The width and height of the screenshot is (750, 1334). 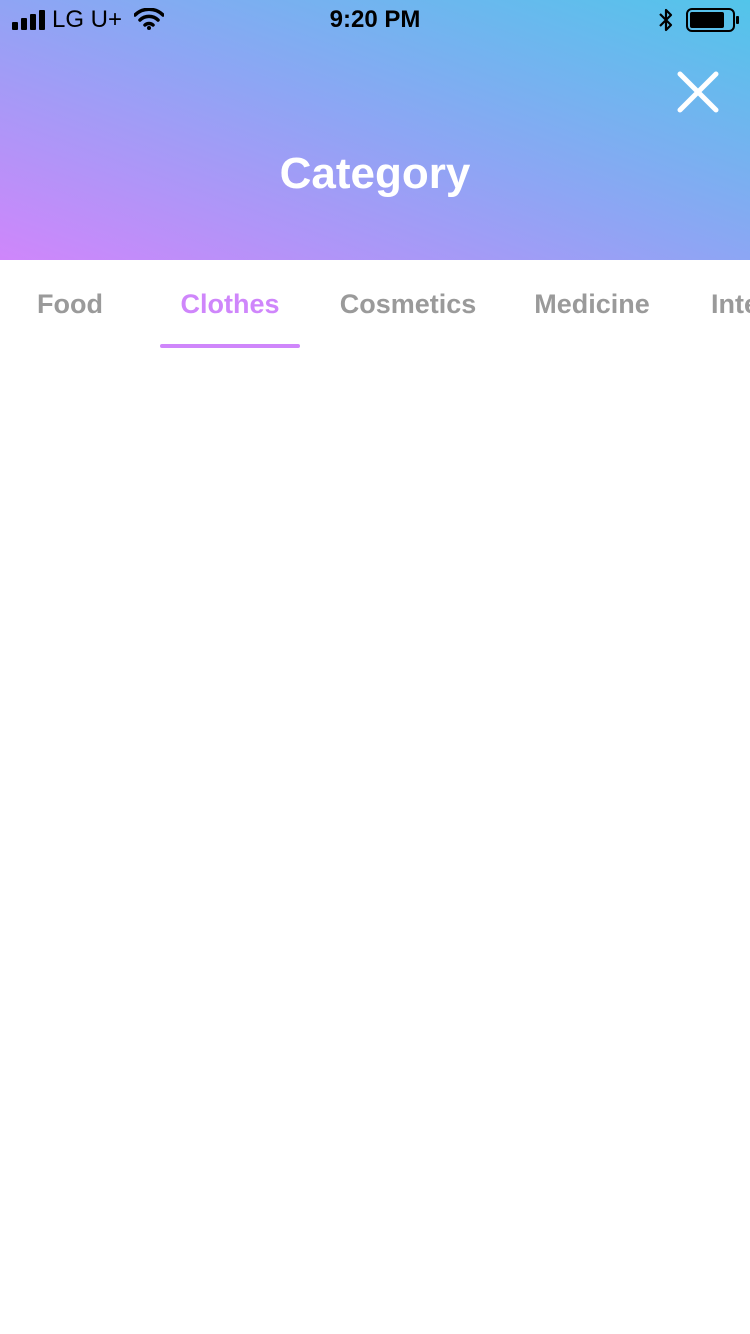 What do you see at coordinates (408, 305) in the screenshot?
I see `tab-cosmetics: Cosmetics` at bounding box center [408, 305].